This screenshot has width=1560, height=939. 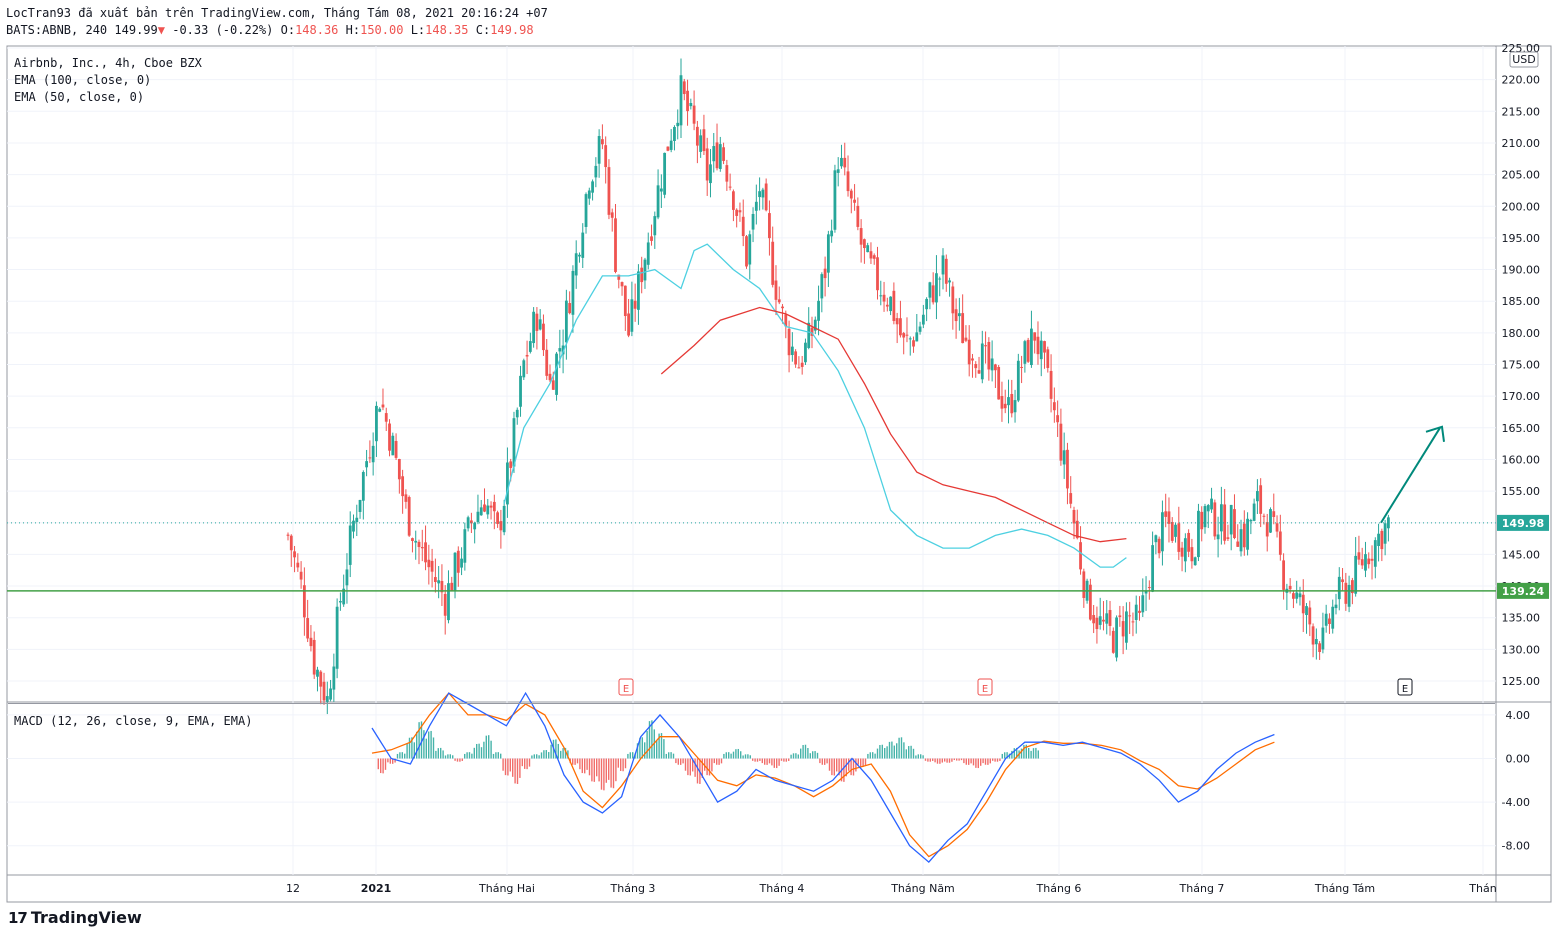 What do you see at coordinates (83, 80) in the screenshot?
I see `legend-ema100: EMA (100, close, 0)` at bounding box center [83, 80].